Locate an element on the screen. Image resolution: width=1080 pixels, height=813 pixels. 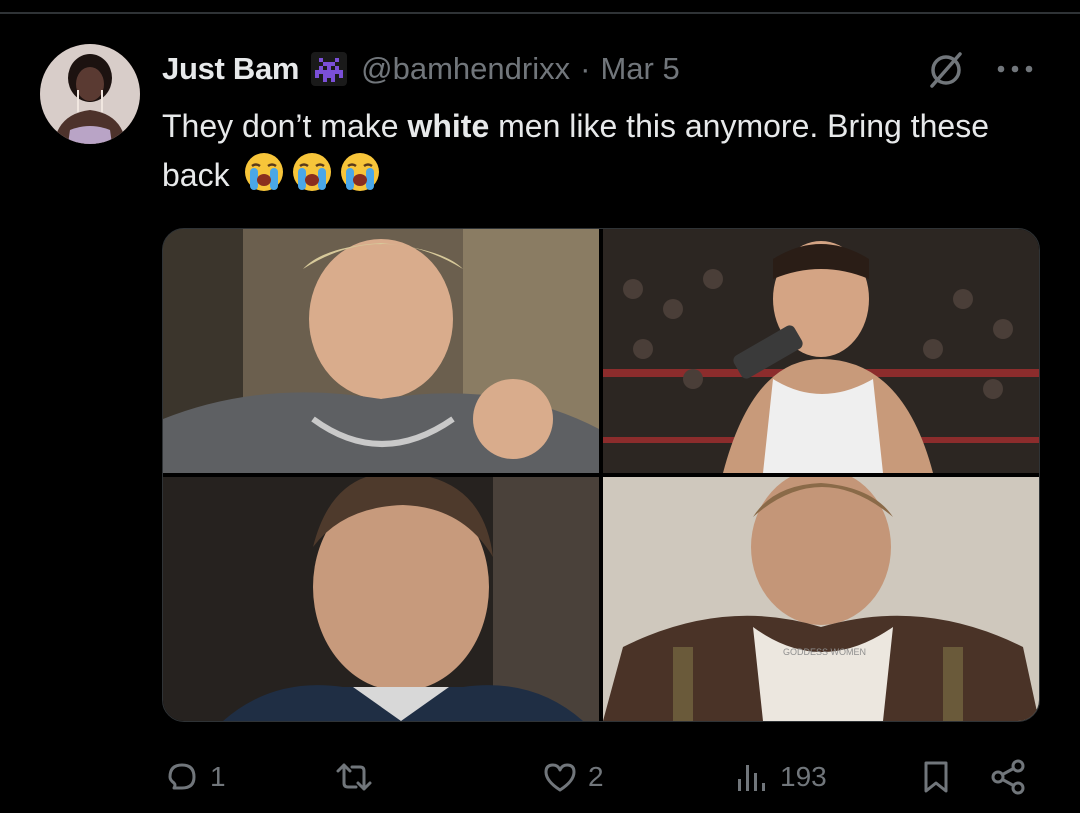
reply-count: 1 is located at coordinates (218, 776).